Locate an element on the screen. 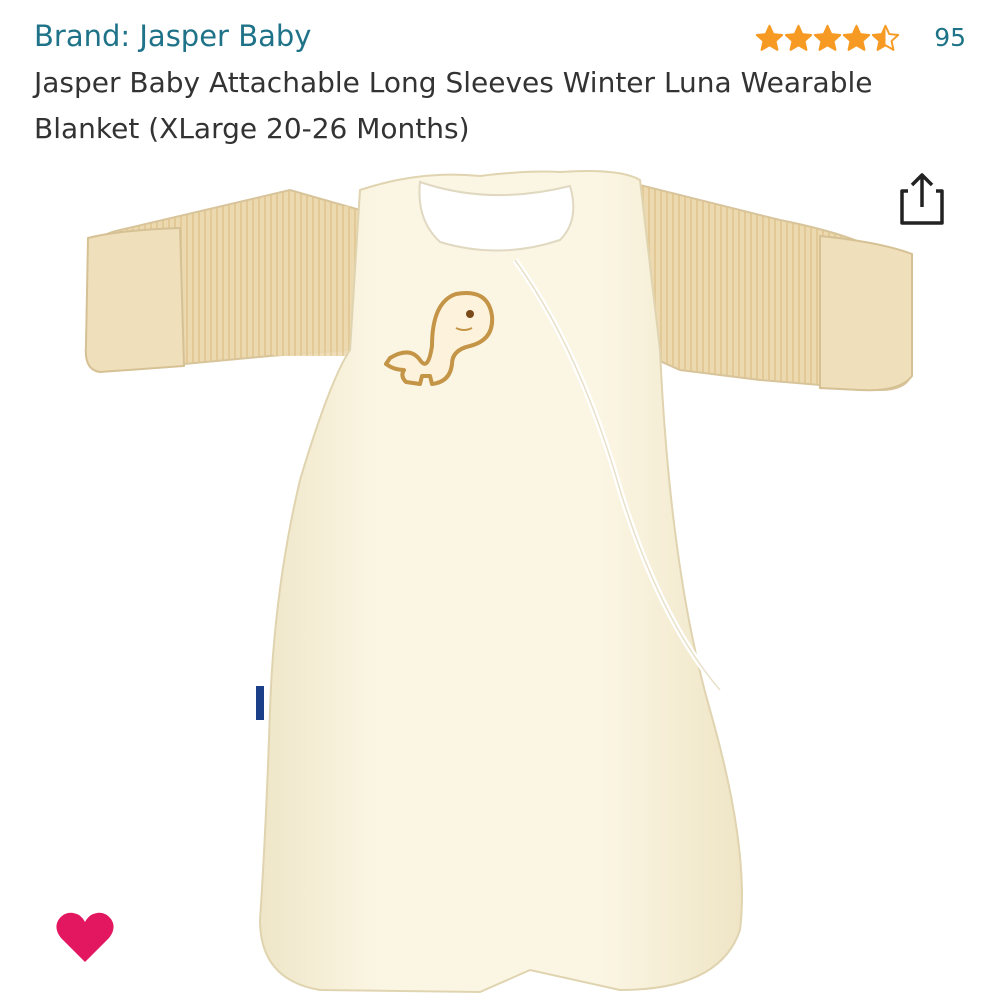 Image resolution: width=1000 pixels, height=1000 pixels. heart-icon is located at coordinates (85, 937).